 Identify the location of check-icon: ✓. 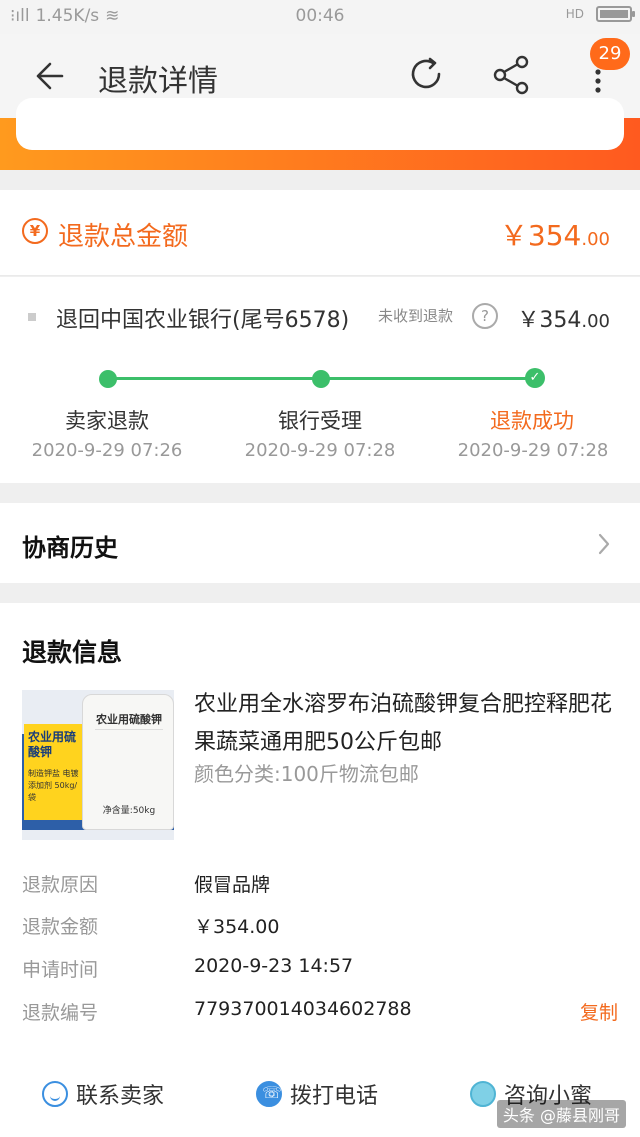
(535, 378).